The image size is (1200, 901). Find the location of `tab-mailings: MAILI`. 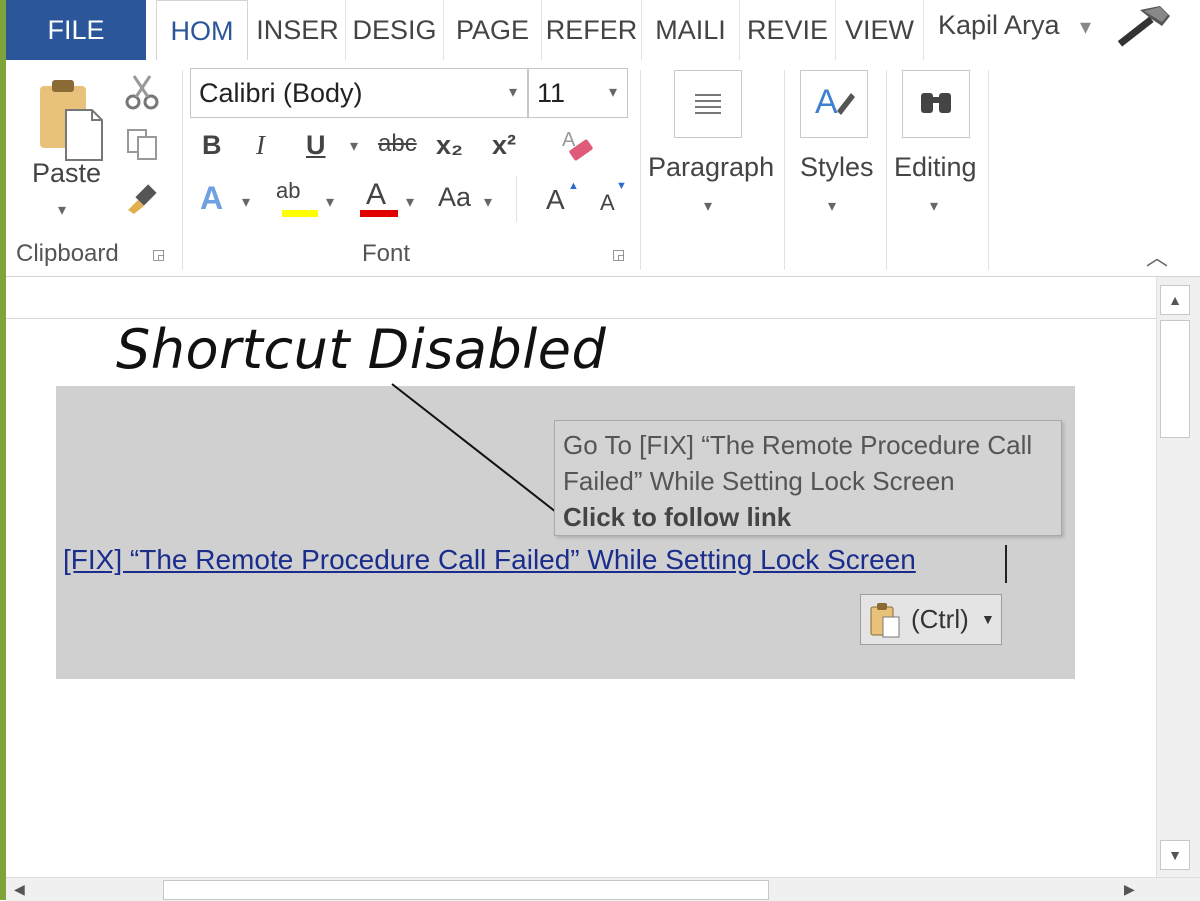

tab-mailings: MAILI is located at coordinates (691, 30).